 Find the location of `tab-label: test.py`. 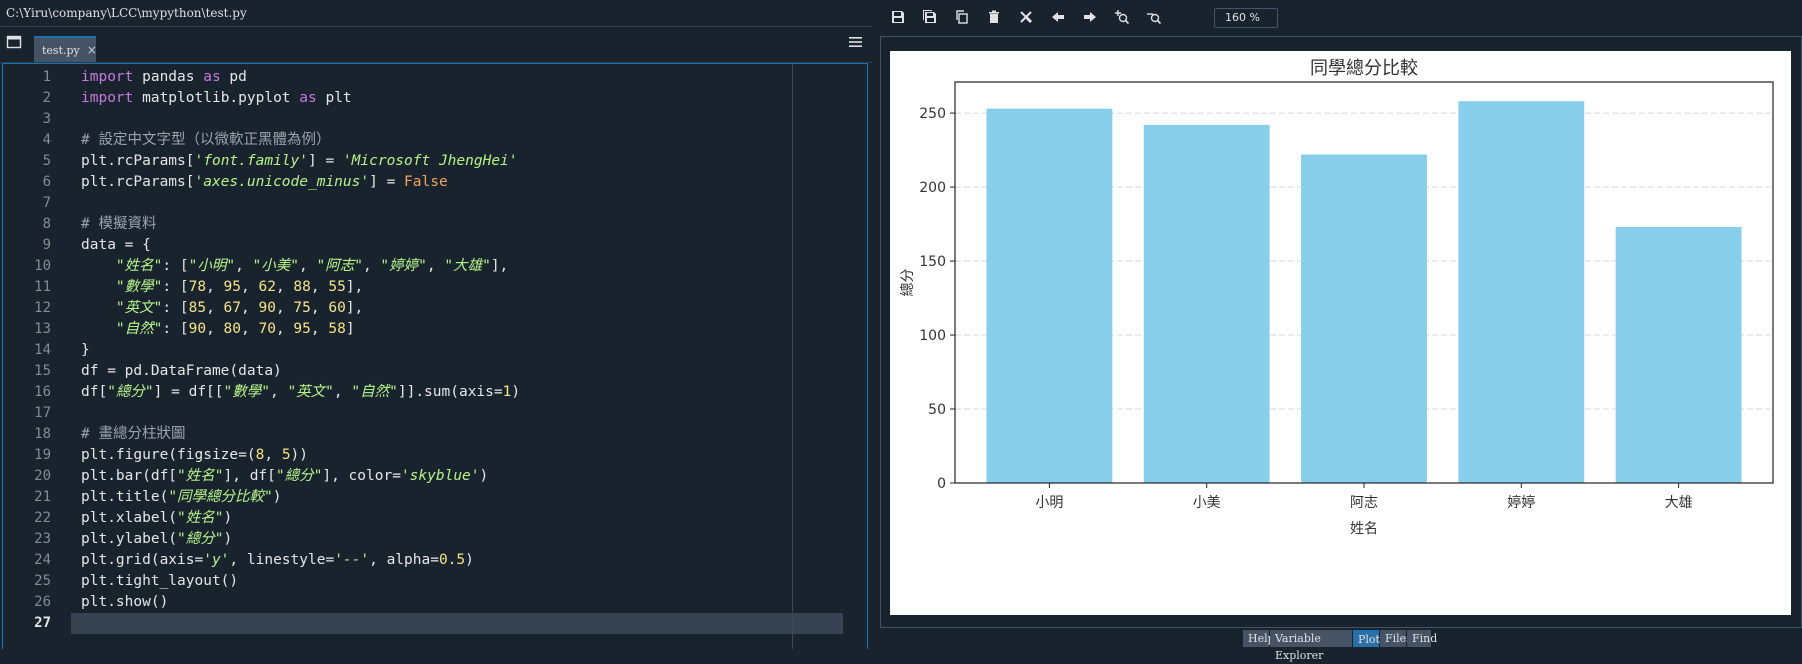

tab-label: test.py is located at coordinates (61, 50).